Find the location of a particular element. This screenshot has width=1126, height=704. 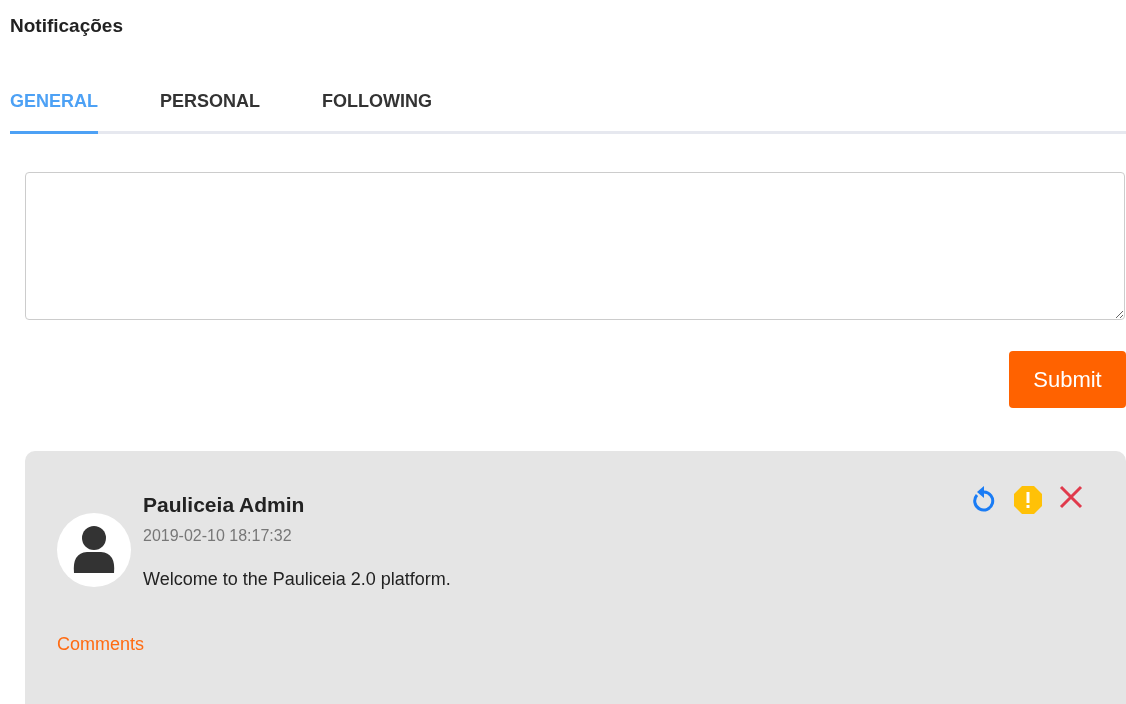

warning-icon is located at coordinates (1028, 499).